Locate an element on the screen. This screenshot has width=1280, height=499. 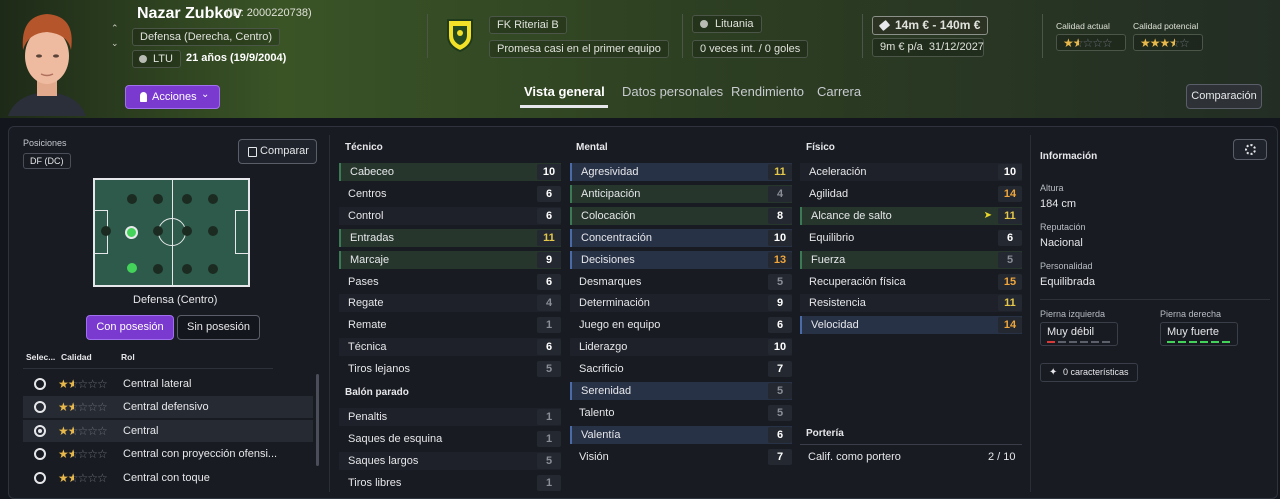
role-list-scrollbar is located at coordinates (317, 420).